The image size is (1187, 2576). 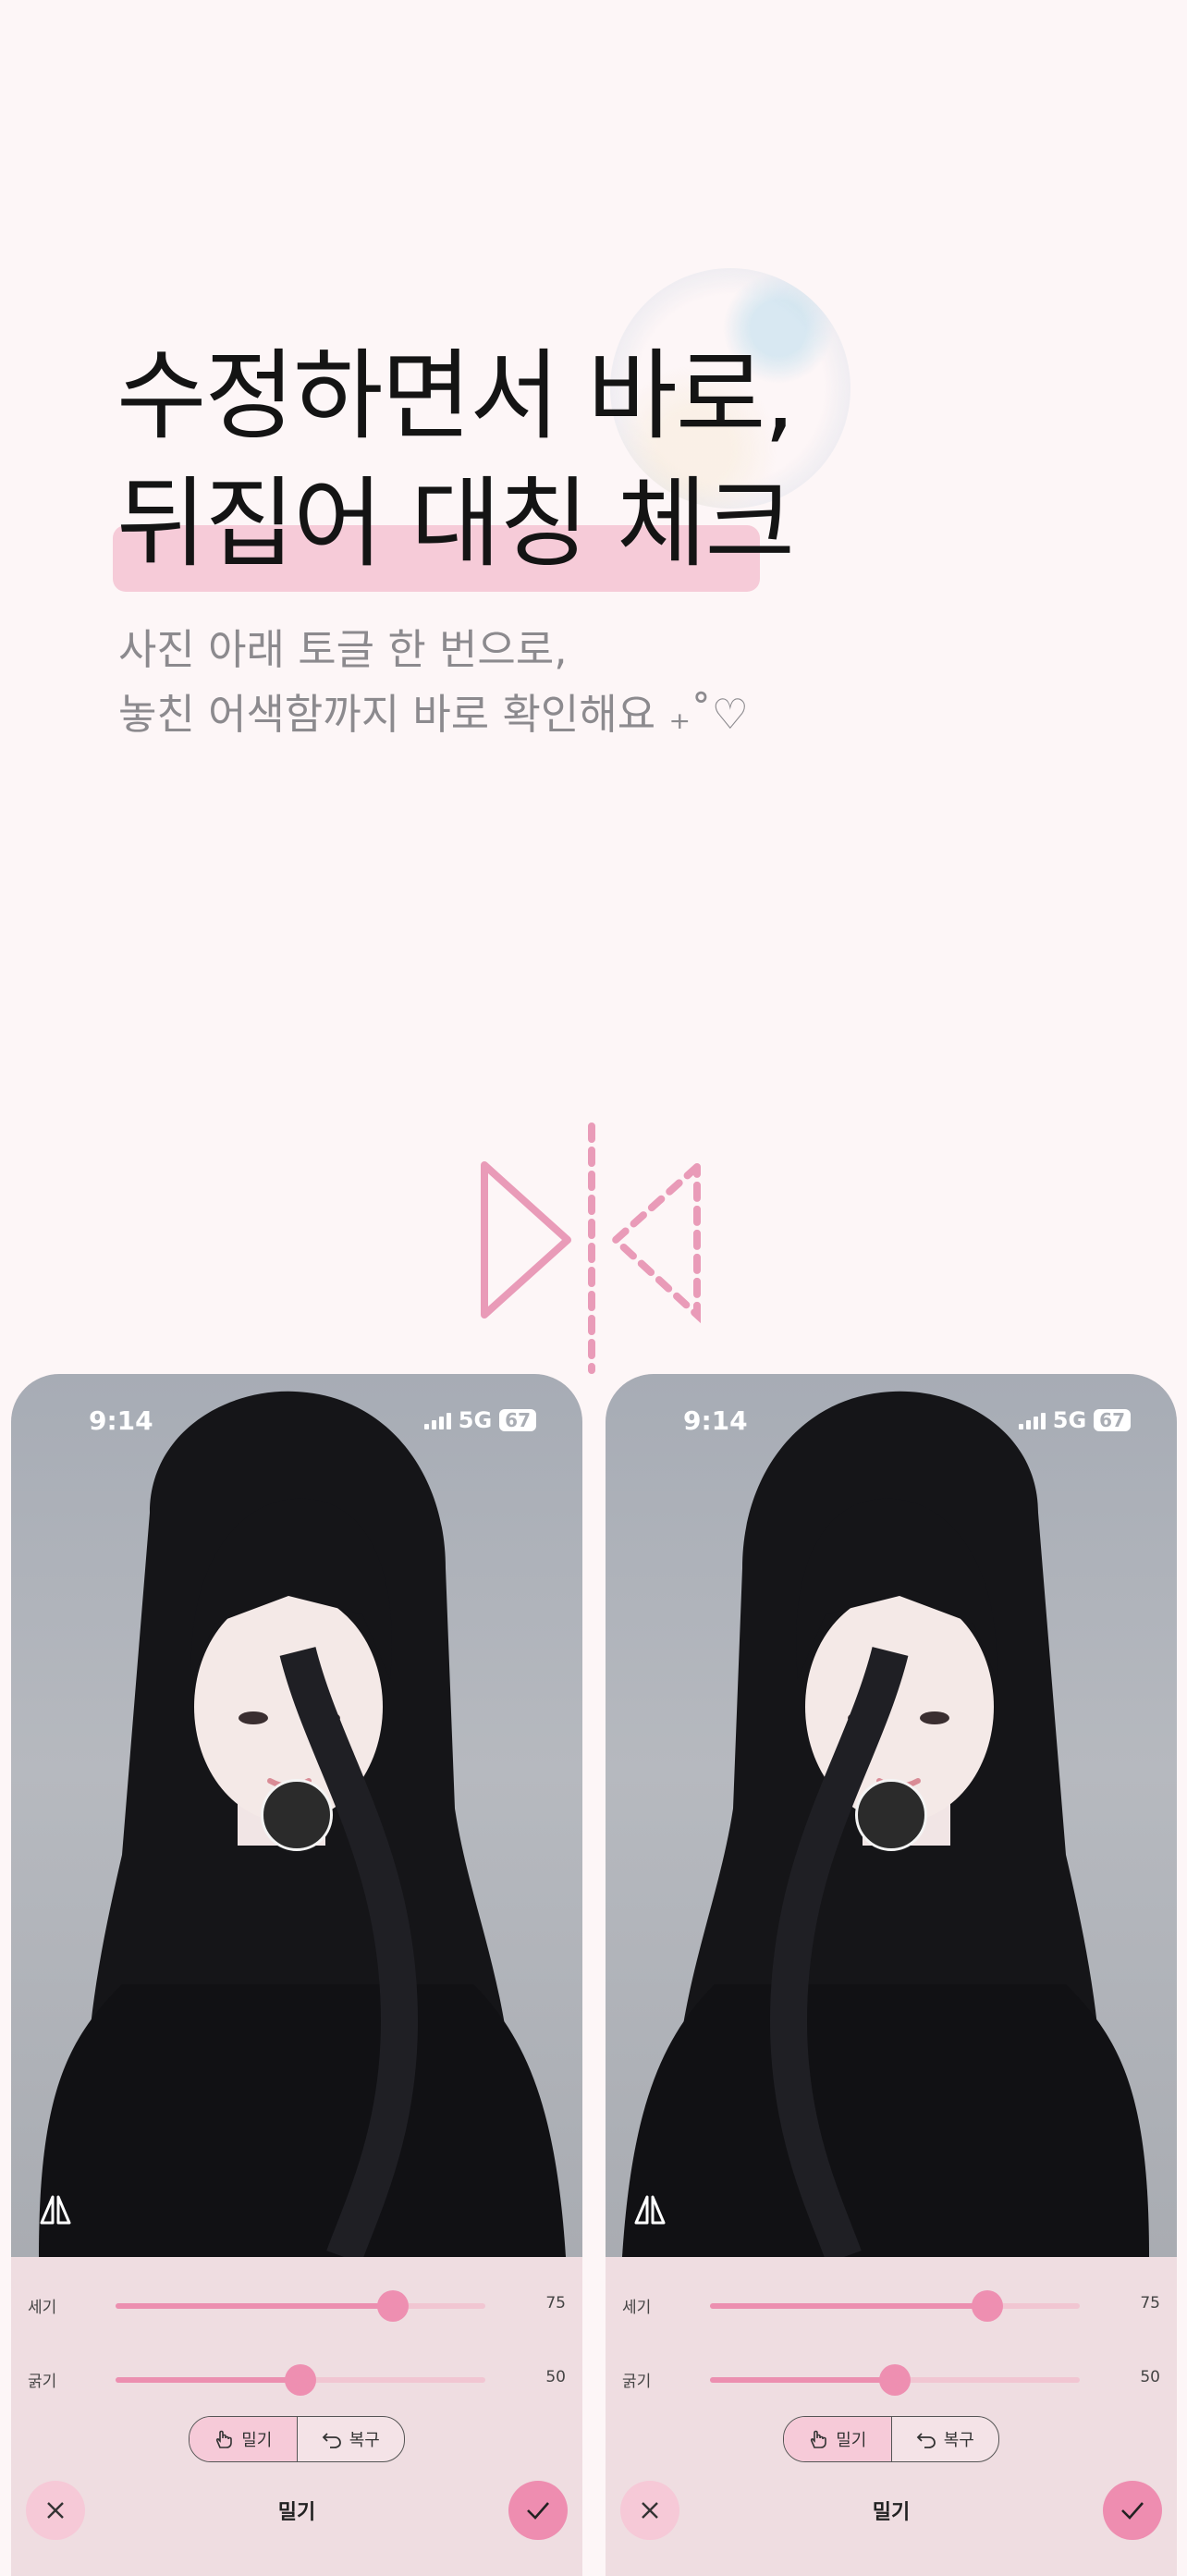 What do you see at coordinates (455, 524) in the screenshot?
I see `headline-line-2: 뒤집어 대칭 체크` at bounding box center [455, 524].